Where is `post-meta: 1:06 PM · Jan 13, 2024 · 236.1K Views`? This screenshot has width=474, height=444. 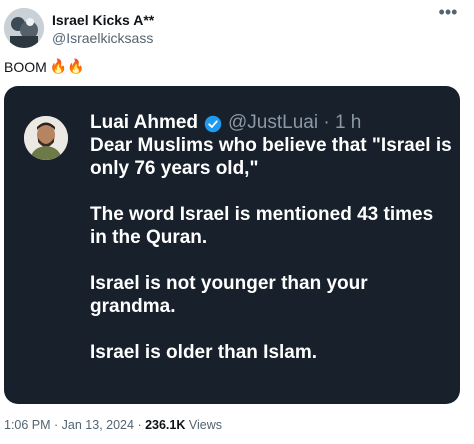
post-meta: 1:06 PM · Jan 13, 2024 · 236.1K Views is located at coordinates (113, 425).